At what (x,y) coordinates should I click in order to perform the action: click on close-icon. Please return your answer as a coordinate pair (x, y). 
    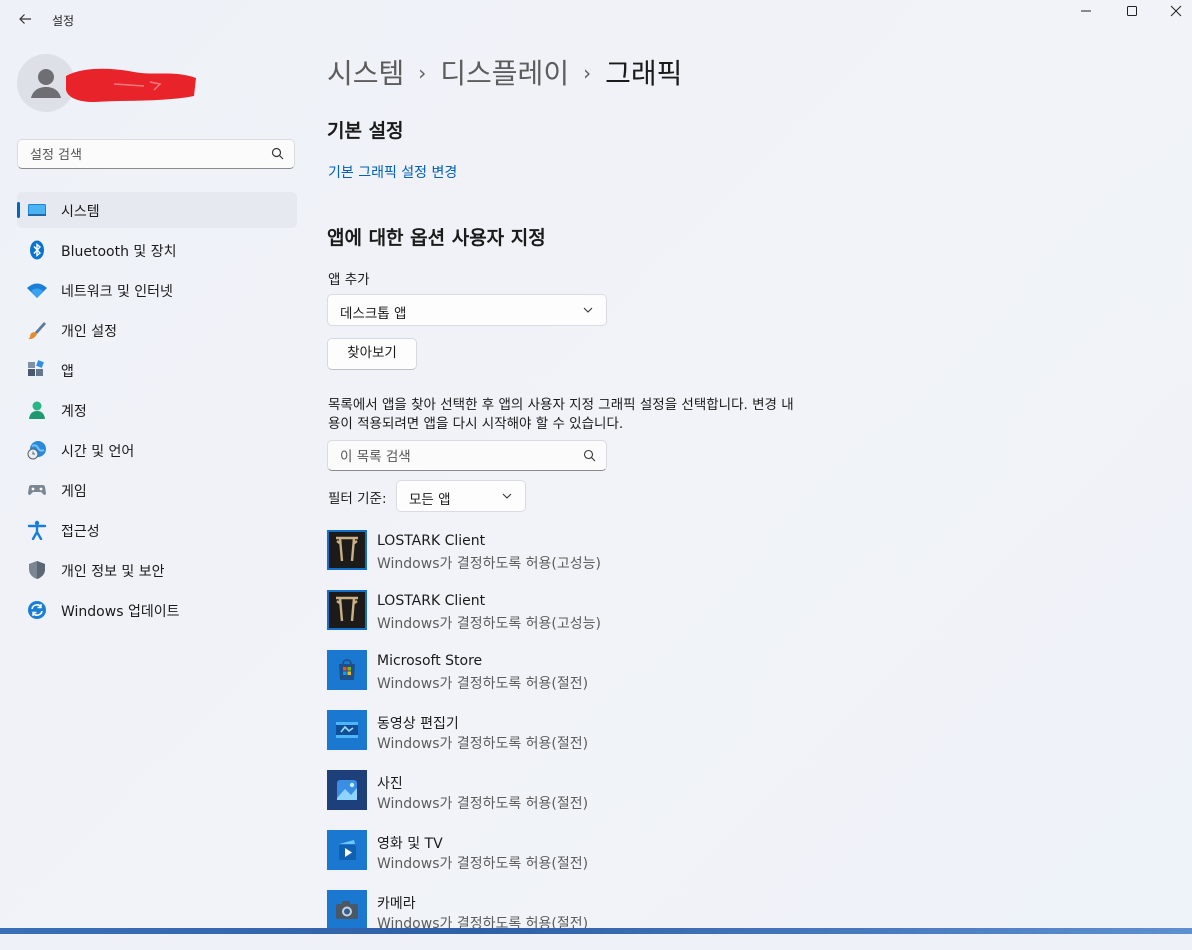
    Looking at the image, I should click on (1172, 14).